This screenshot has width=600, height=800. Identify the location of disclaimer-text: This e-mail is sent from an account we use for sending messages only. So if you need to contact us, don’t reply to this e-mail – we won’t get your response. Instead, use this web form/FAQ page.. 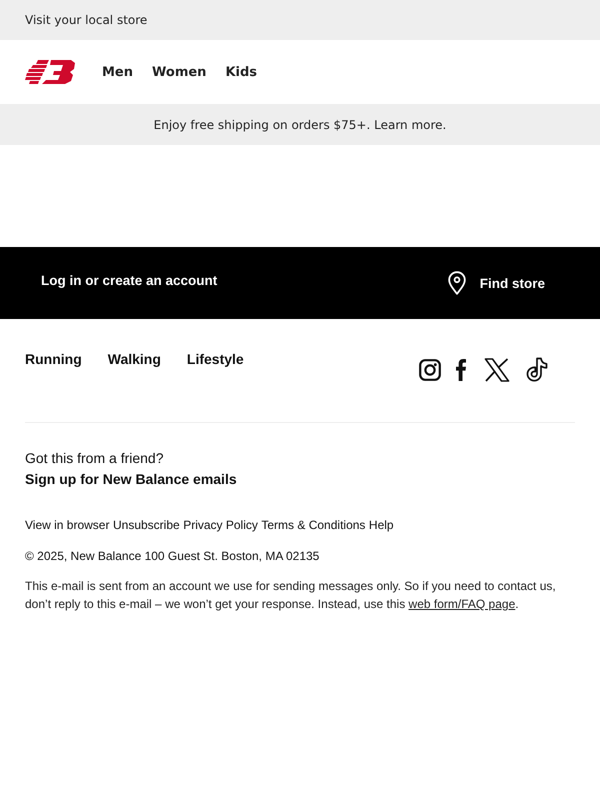
(291, 595).